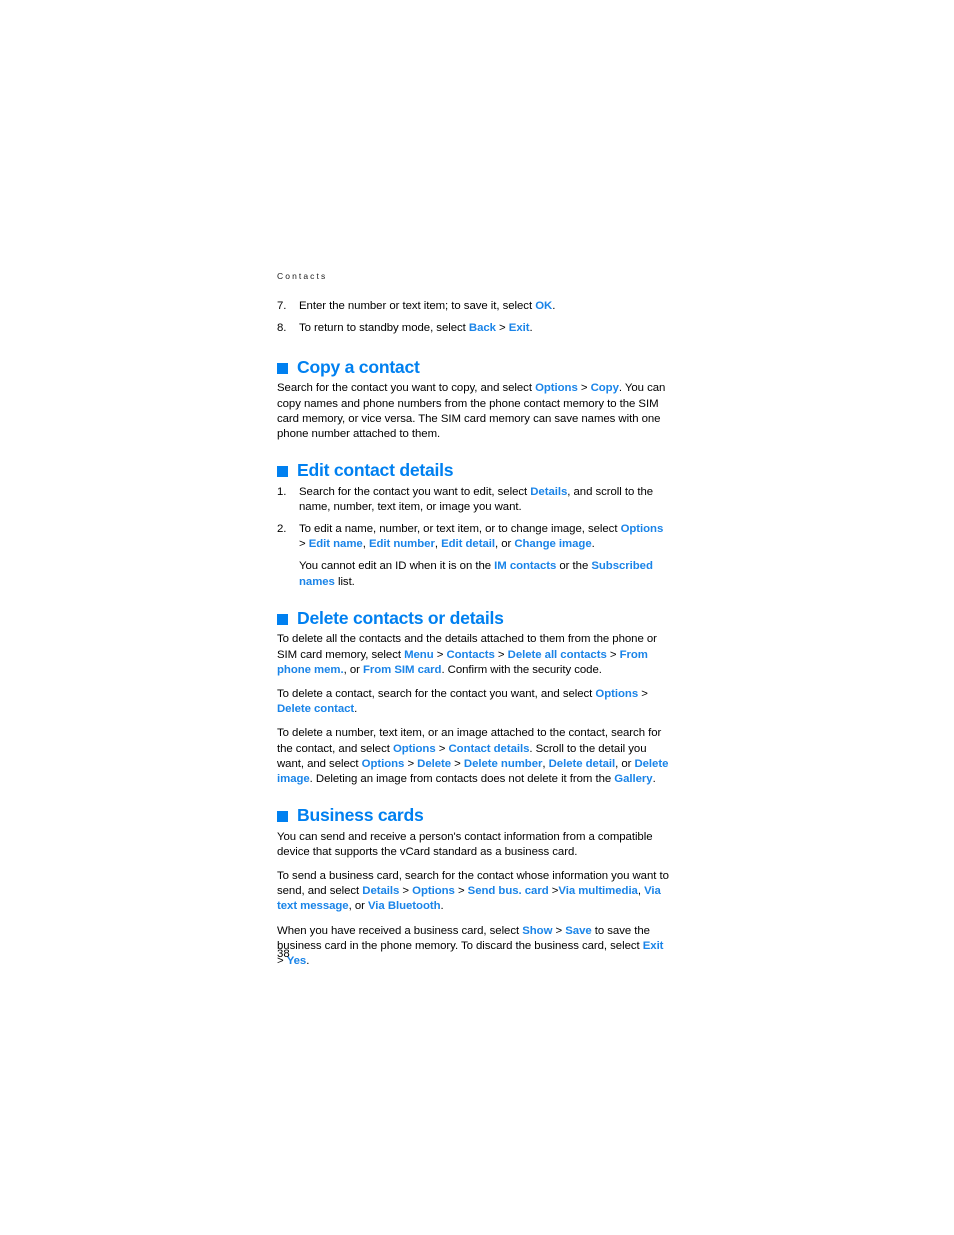  I want to click on ui-keyword: Via Bluetooth, so click(404, 906).